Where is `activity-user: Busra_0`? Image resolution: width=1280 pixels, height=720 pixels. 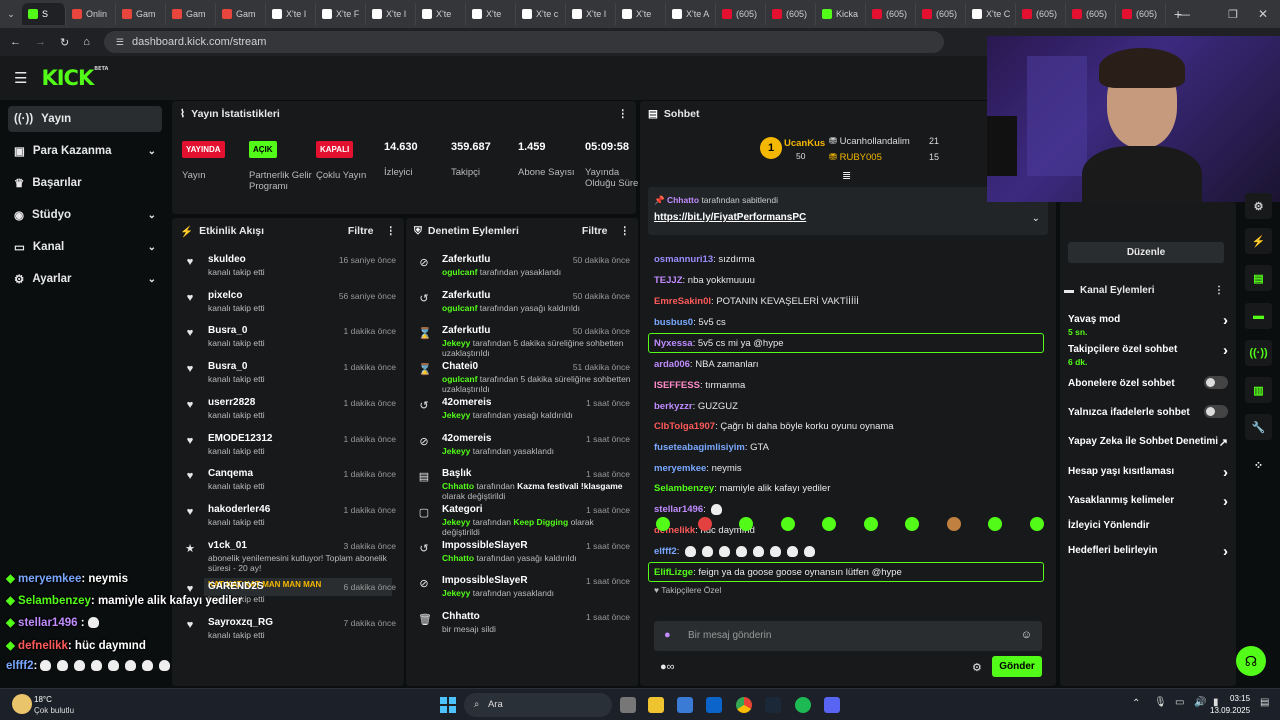
activity-user: Busra_0 is located at coordinates (227, 330).